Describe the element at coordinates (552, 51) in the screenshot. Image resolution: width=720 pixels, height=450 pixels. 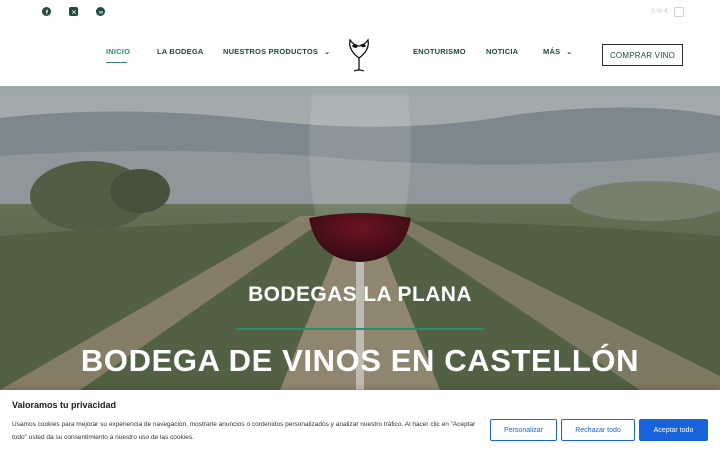
I see `nav-mas-label: MÁS` at that location.